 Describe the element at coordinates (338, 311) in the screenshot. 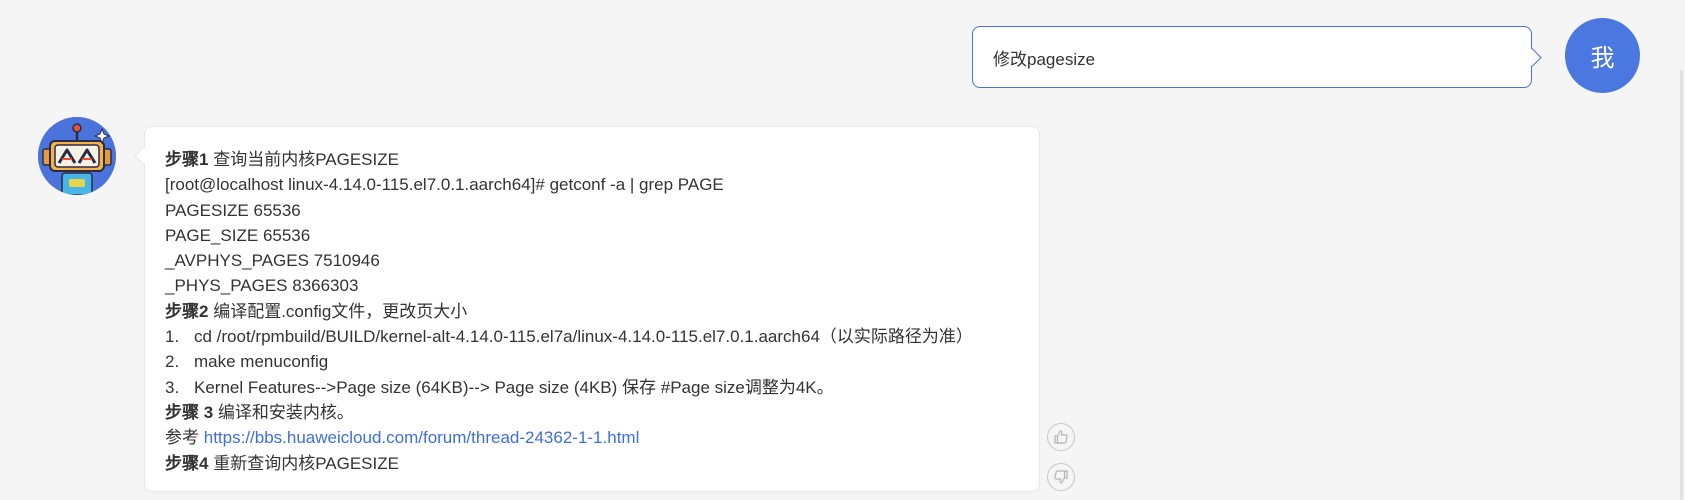

I see `answer-line-text: 编译配置.config文件，更改页大小` at that location.